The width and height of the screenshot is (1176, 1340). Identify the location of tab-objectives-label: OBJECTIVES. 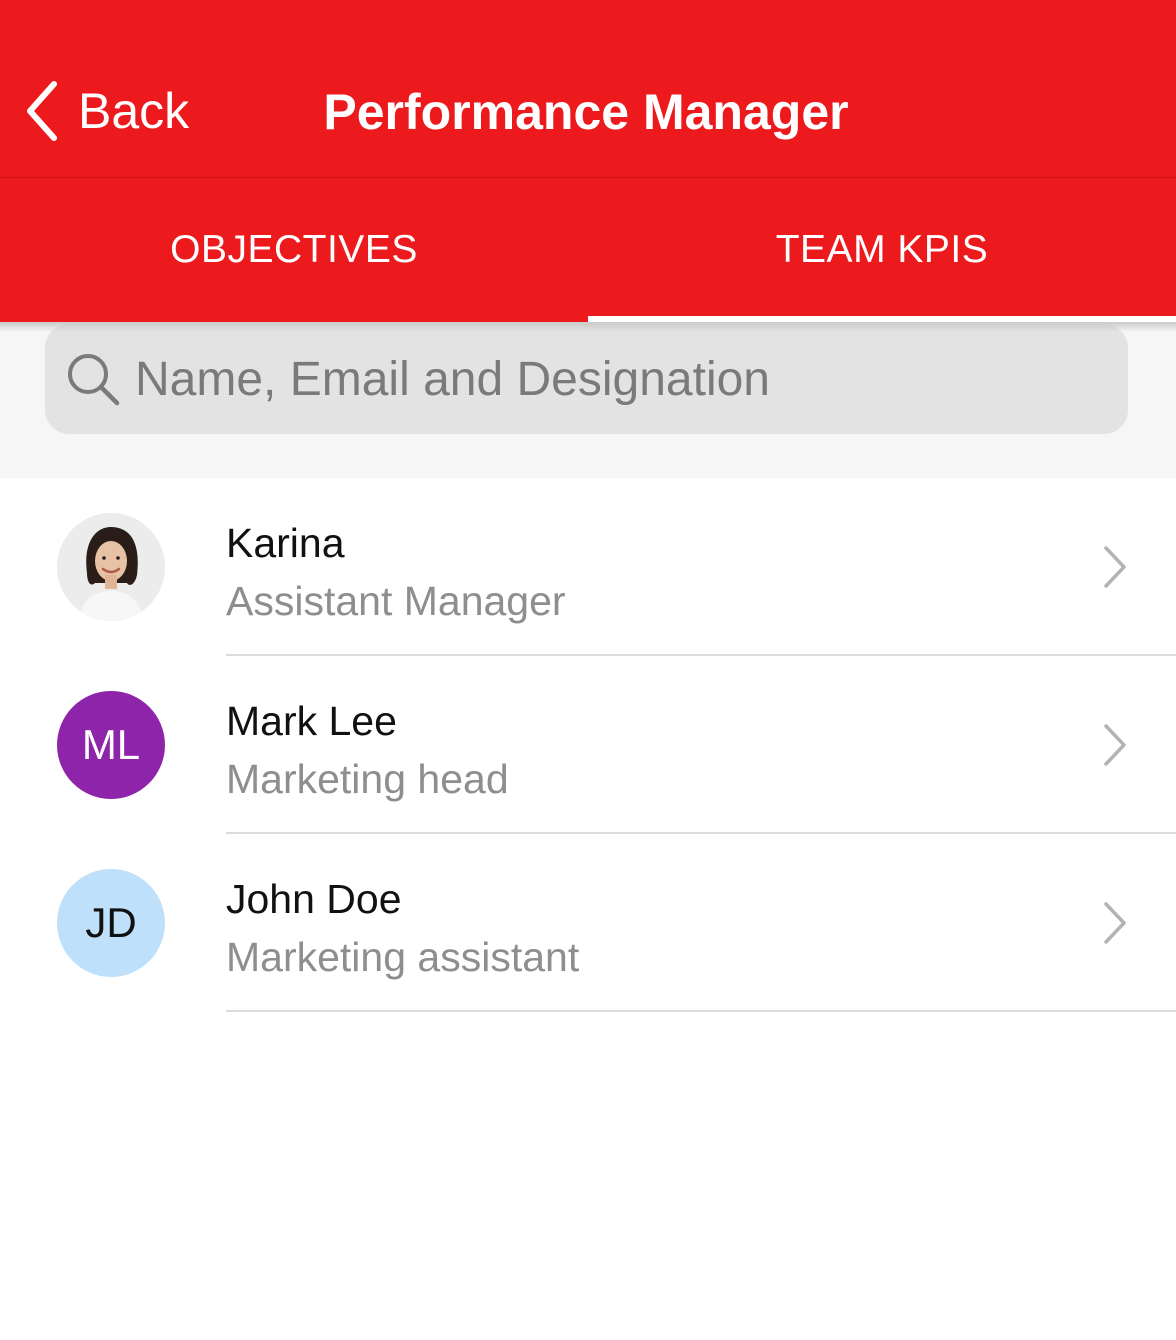
(294, 249).